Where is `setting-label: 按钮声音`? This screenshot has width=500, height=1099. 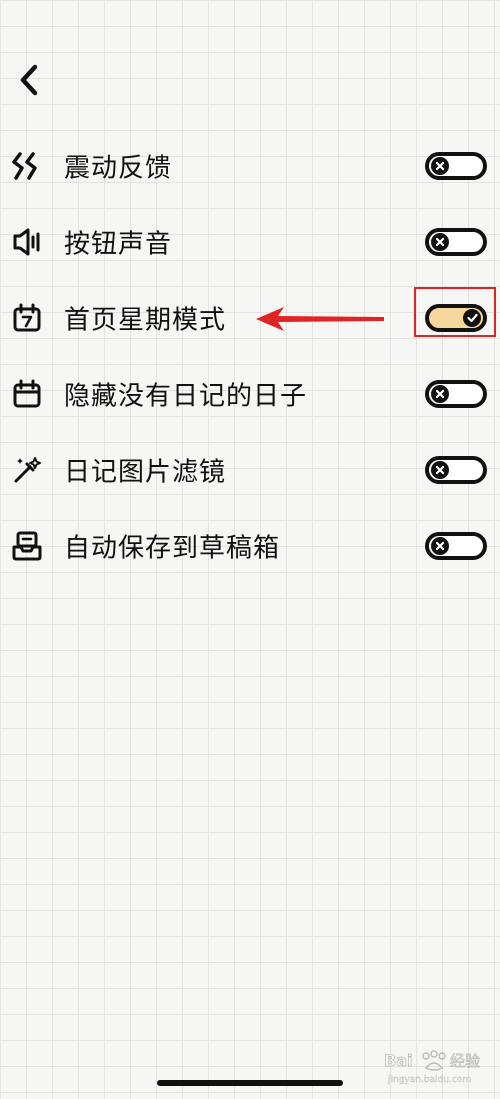 setting-label: 按钮声音 is located at coordinates (118, 244).